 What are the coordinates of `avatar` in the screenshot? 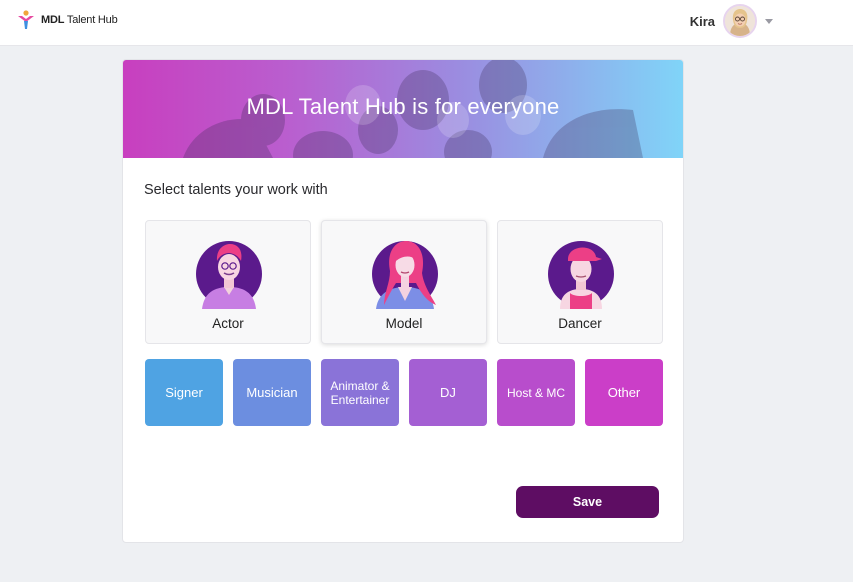 It's located at (740, 21).